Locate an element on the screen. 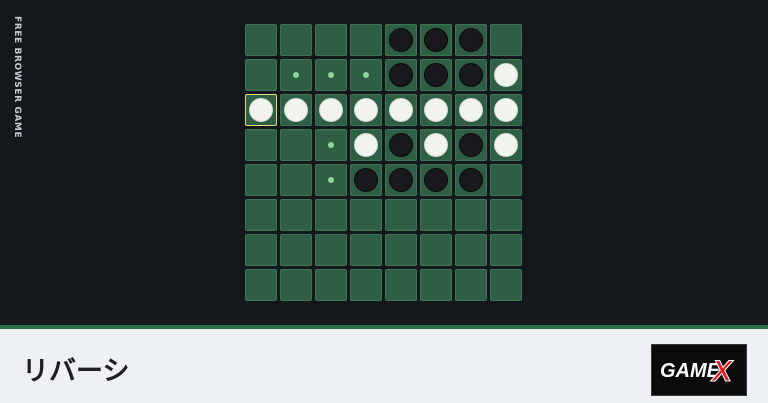 The height and width of the screenshot is (403, 768). svg-text: X is located at coordinates (722, 371).